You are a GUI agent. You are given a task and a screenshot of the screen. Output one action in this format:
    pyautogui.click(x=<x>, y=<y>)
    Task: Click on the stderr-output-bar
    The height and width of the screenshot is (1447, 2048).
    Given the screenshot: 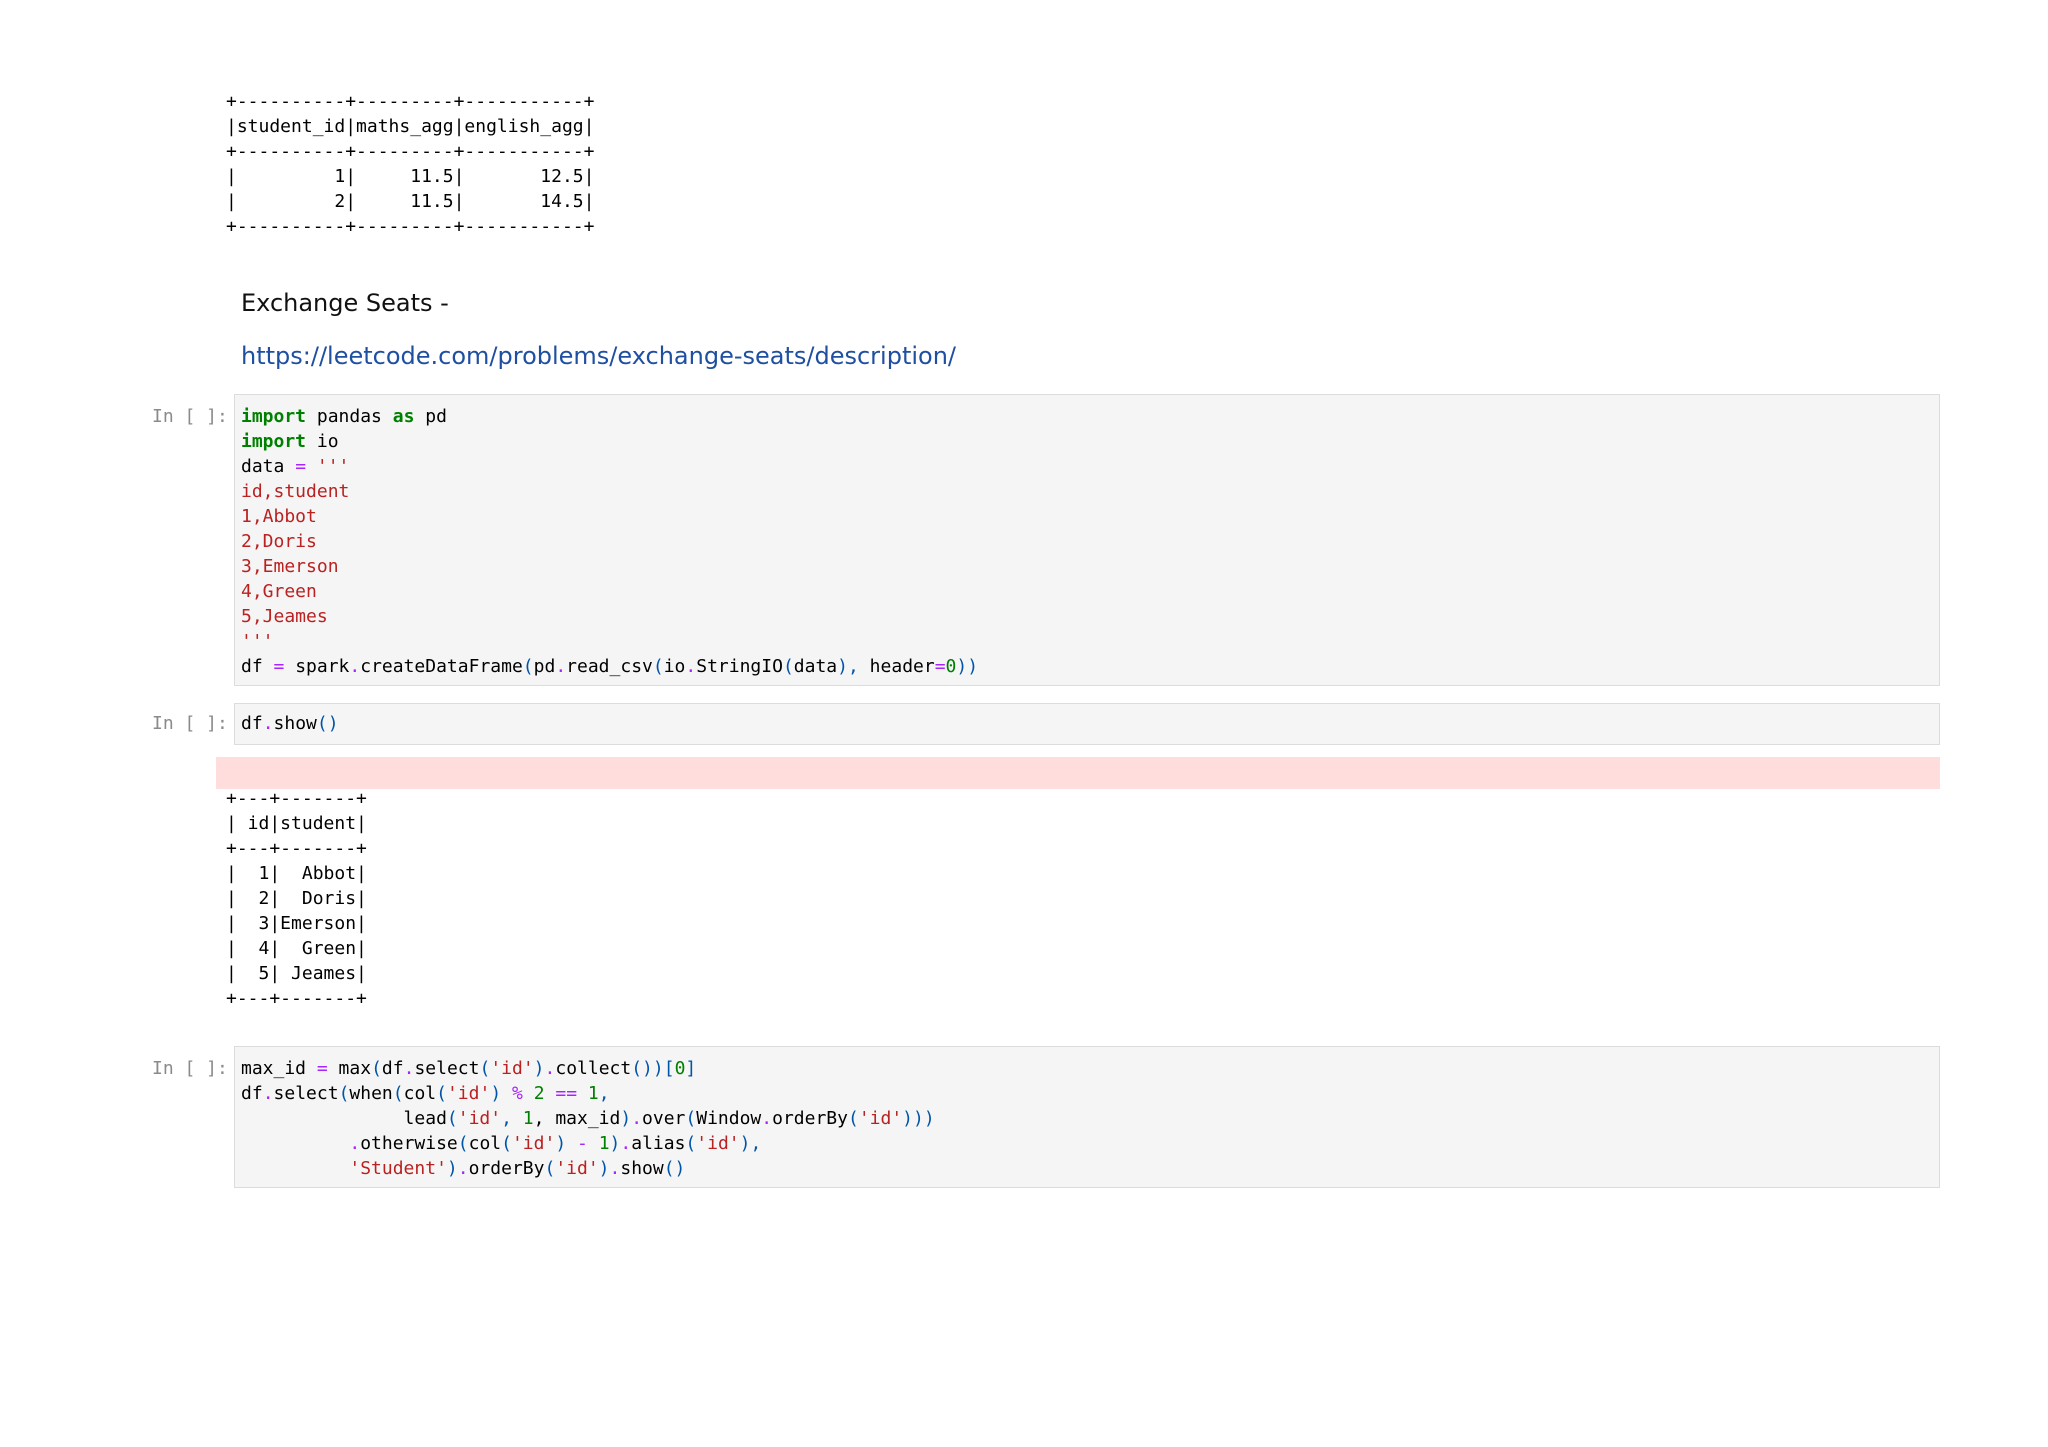 What is the action you would take?
    pyautogui.click(x=1078, y=773)
    